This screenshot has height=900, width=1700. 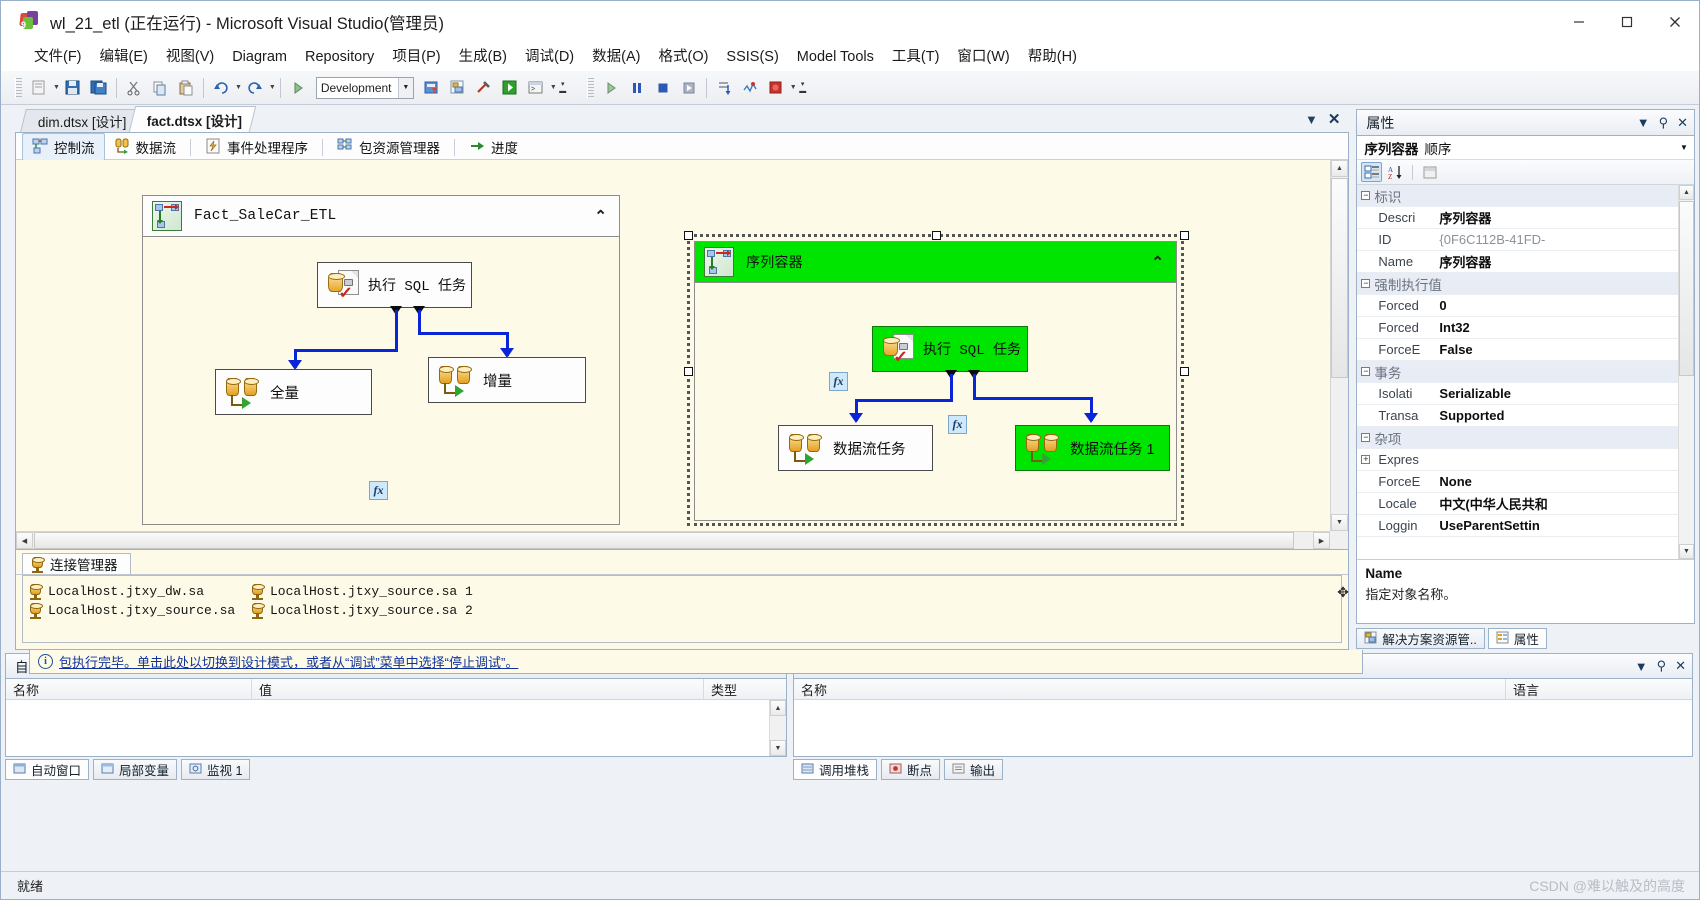 What do you see at coordinates (140, 591) in the screenshot?
I see `connection-item: LocalHost.jtxy_dw.sa` at bounding box center [140, 591].